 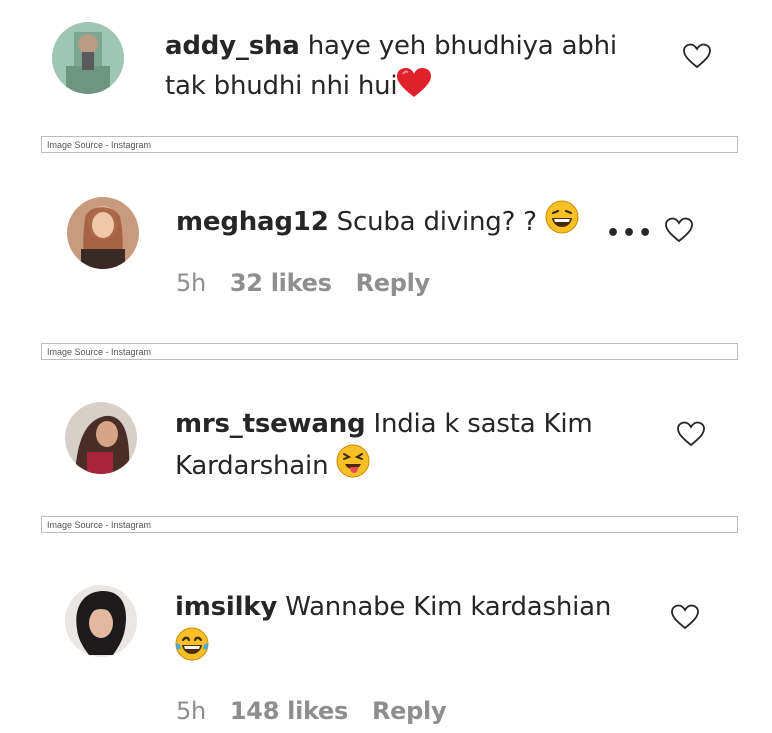 What do you see at coordinates (630, 233) in the screenshot?
I see `more-options-icon: •••` at bounding box center [630, 233].